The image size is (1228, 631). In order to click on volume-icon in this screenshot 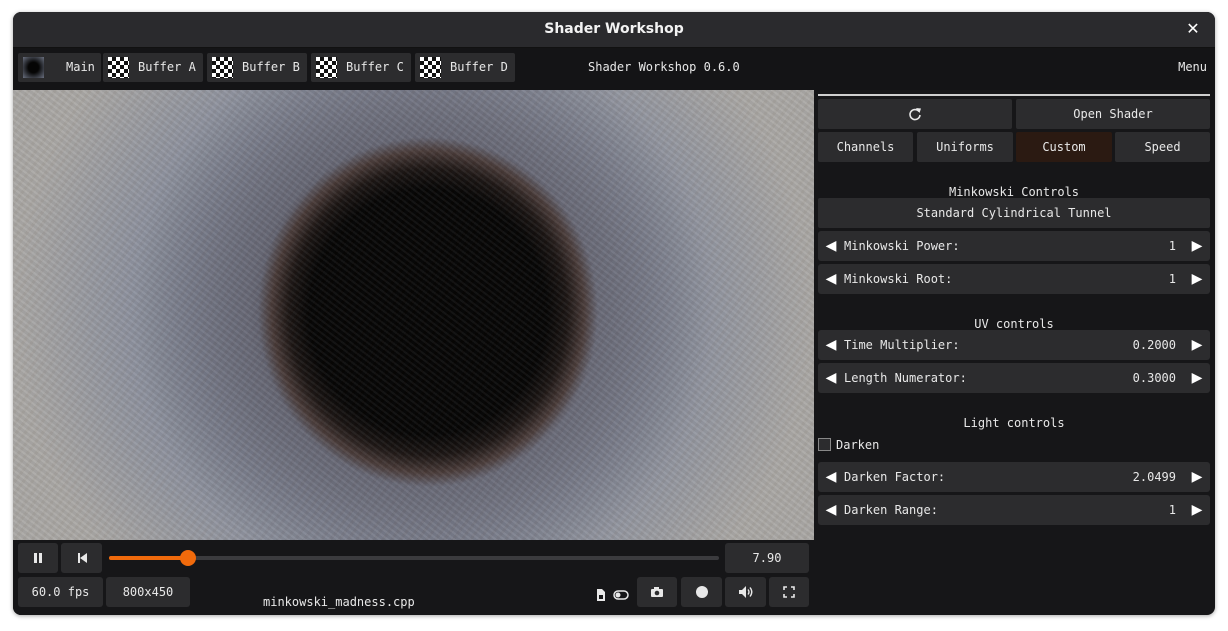, I will do `click(745, 592)`.